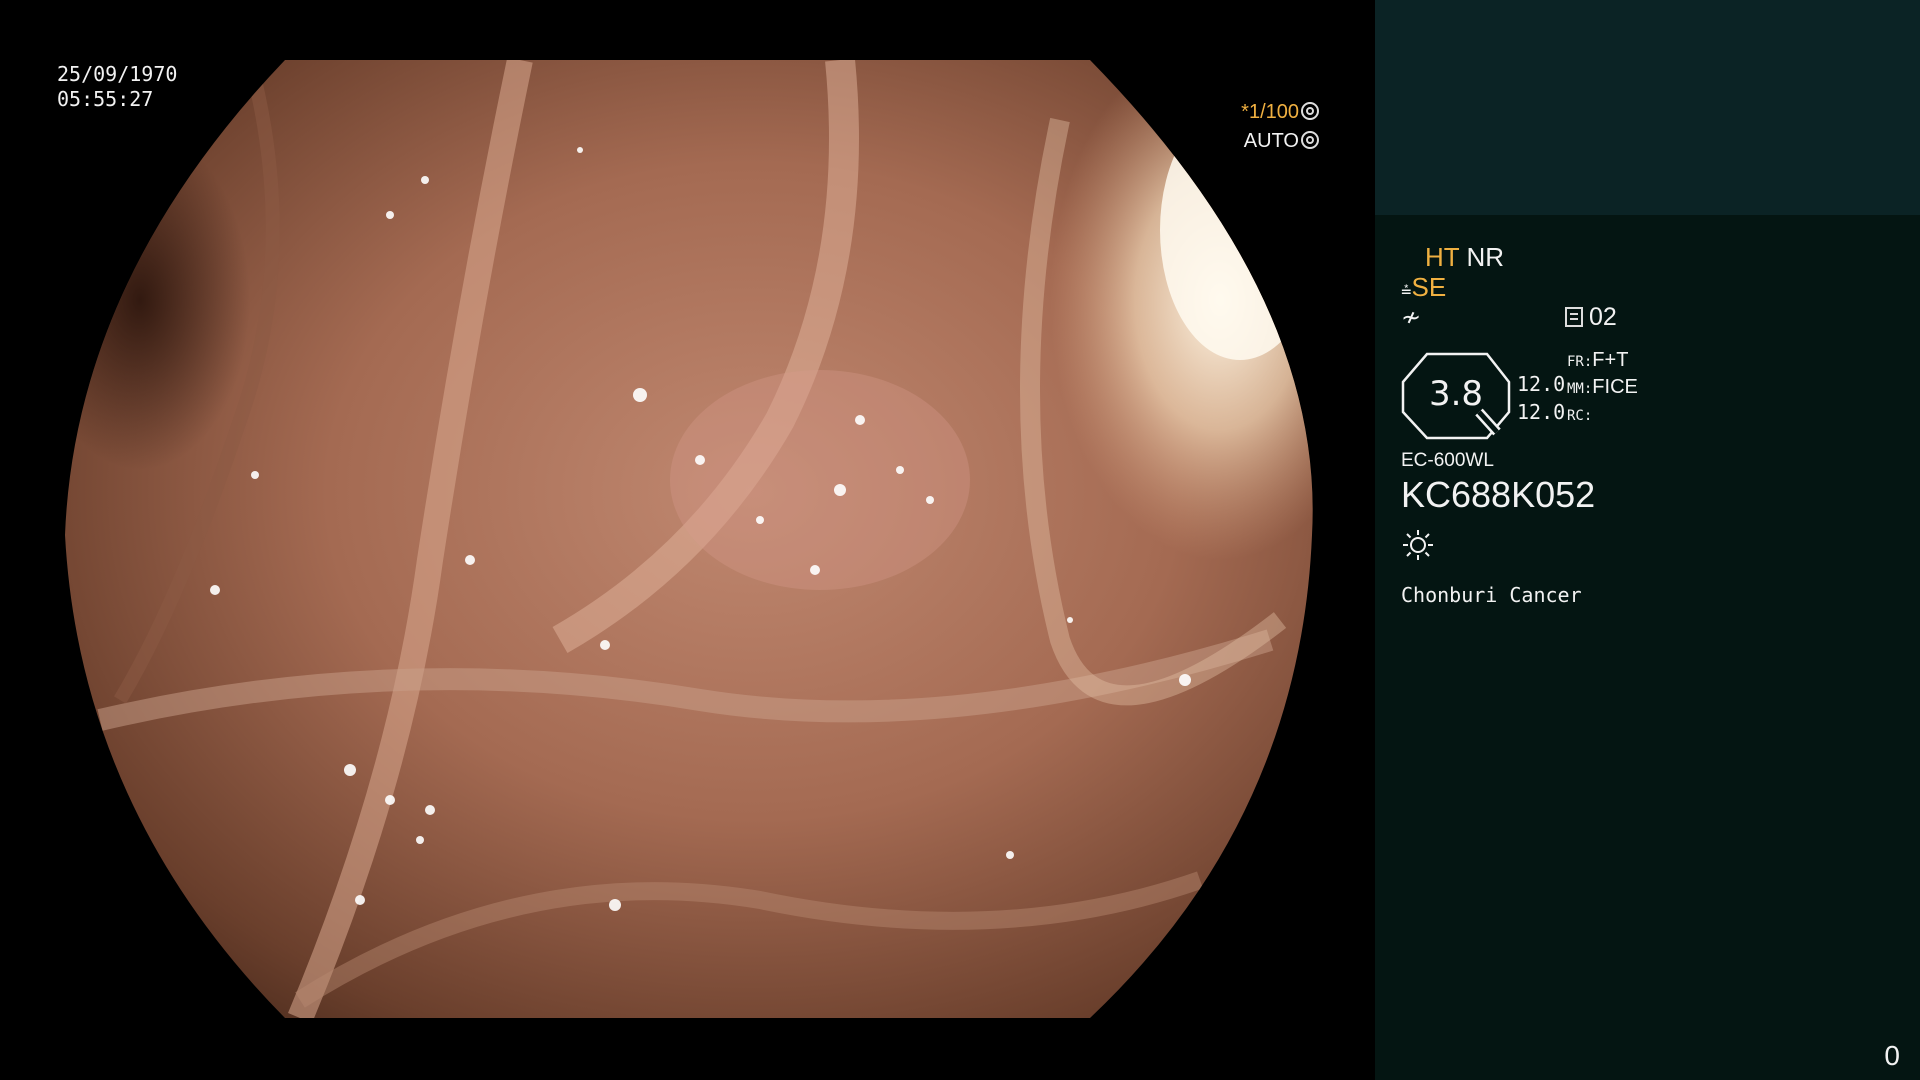 The height and width of the screenshot is (1080, 1920). Describe the element at coordinates (1498, 494) in the screenshot. I see `scope-serial: KC688K052` at that location.